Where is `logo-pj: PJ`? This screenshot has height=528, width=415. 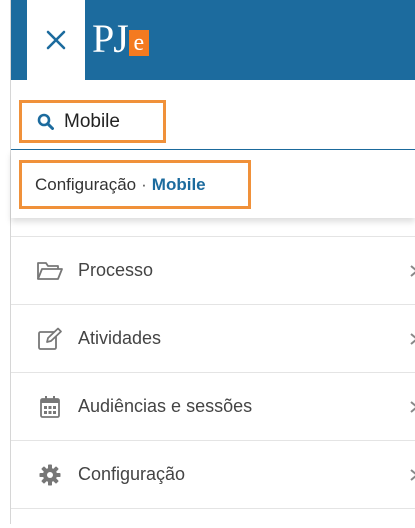 logo-pj: PJ is located at coordinates (110, 38).